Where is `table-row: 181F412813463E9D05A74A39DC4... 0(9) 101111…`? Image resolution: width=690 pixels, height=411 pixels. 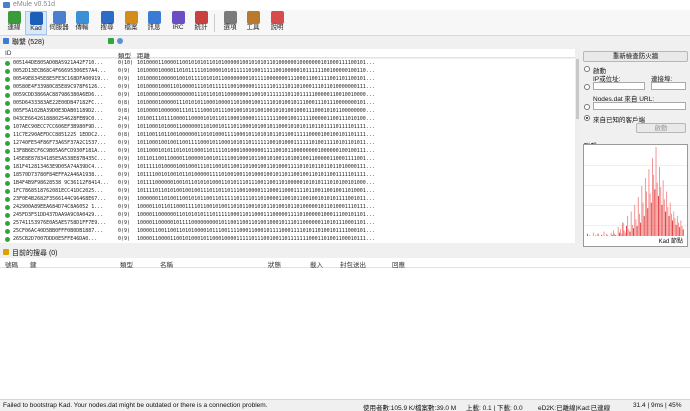 table-row: 181F412813463E9D05A74A39DC4... 0(9) 101111… is located at coordinates (287, 167).